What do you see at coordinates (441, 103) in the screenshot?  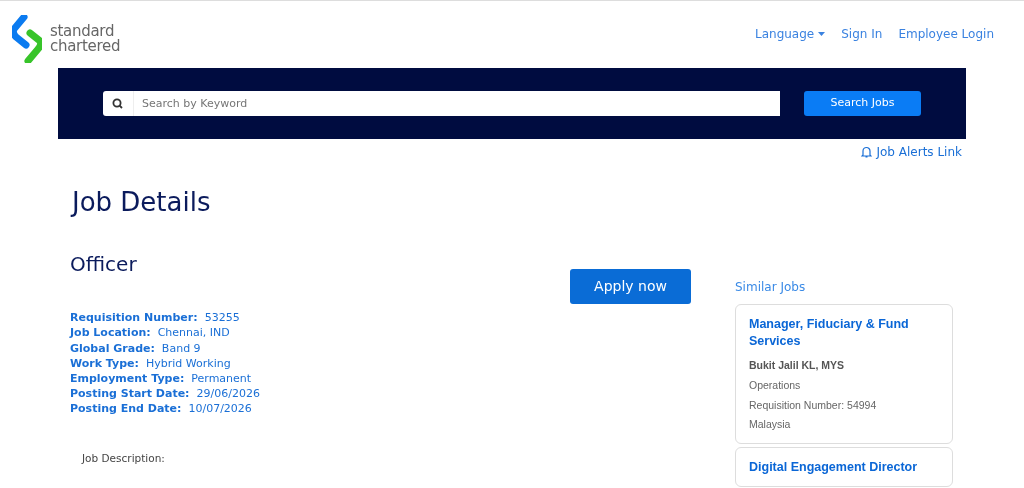 I see `search-field: Search by Keyword` at bounding box center [441, 103].